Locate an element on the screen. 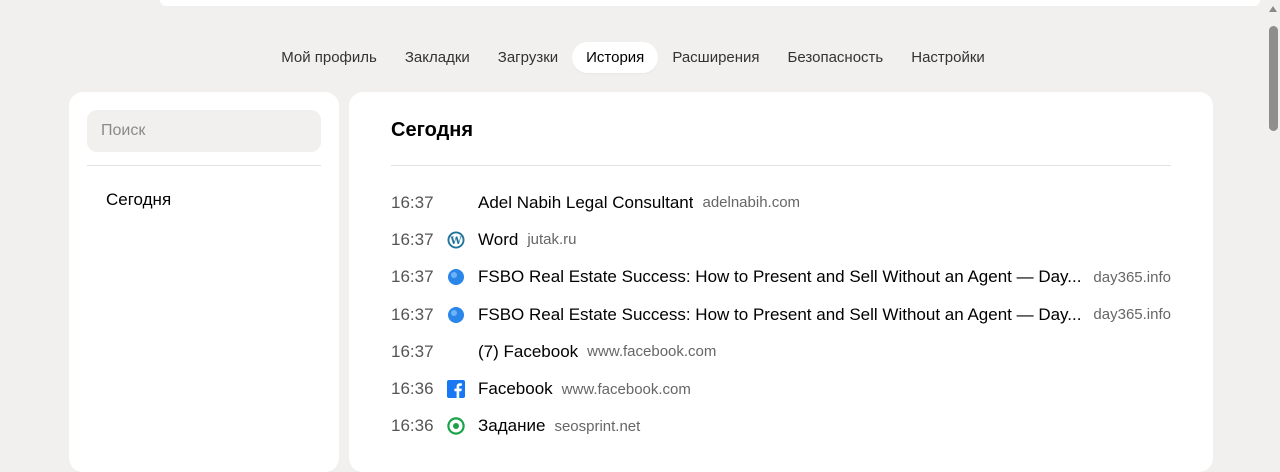 The height and width of the screenshot is (472, 1280). tab-extensions: Расширения is located at coordinates (715, 57).